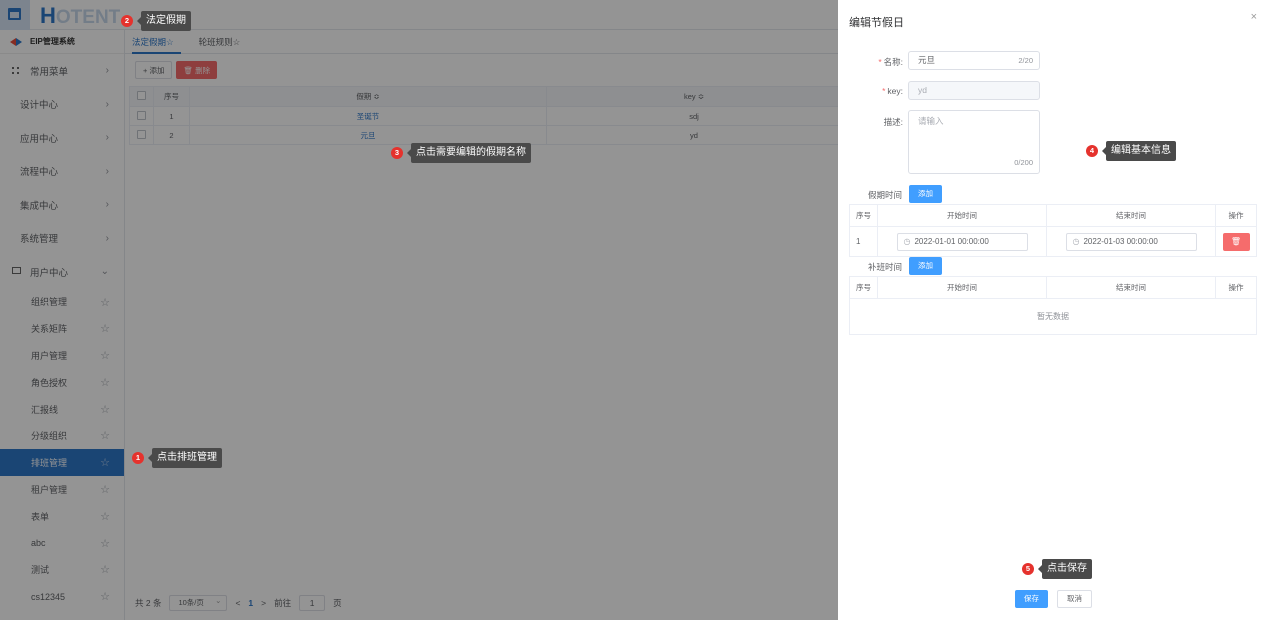 The image size is (1269, 620). What do you see at coordinates (461, 153) in the screenshot?
I see `callout-3: 3 点击需要编辑的假期名称` at bounding box center [461, 153].